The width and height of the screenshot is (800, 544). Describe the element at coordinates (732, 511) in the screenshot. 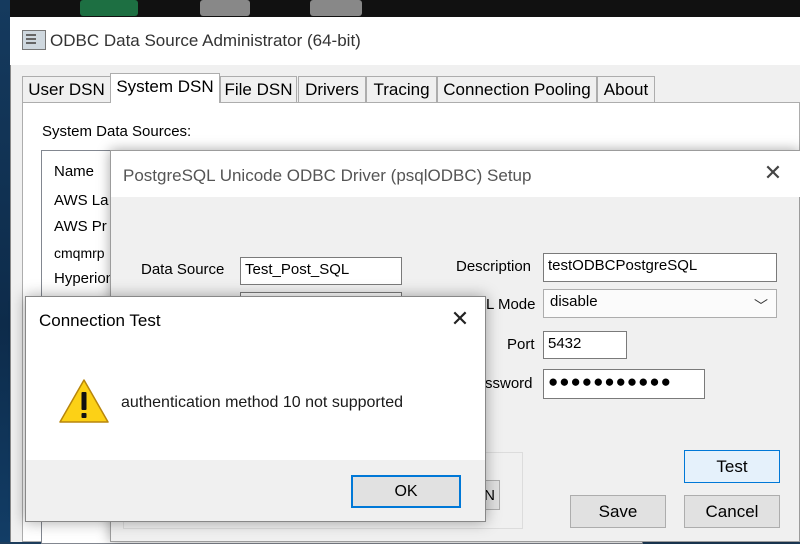

I see `cancel-button: Cancel` at that location.